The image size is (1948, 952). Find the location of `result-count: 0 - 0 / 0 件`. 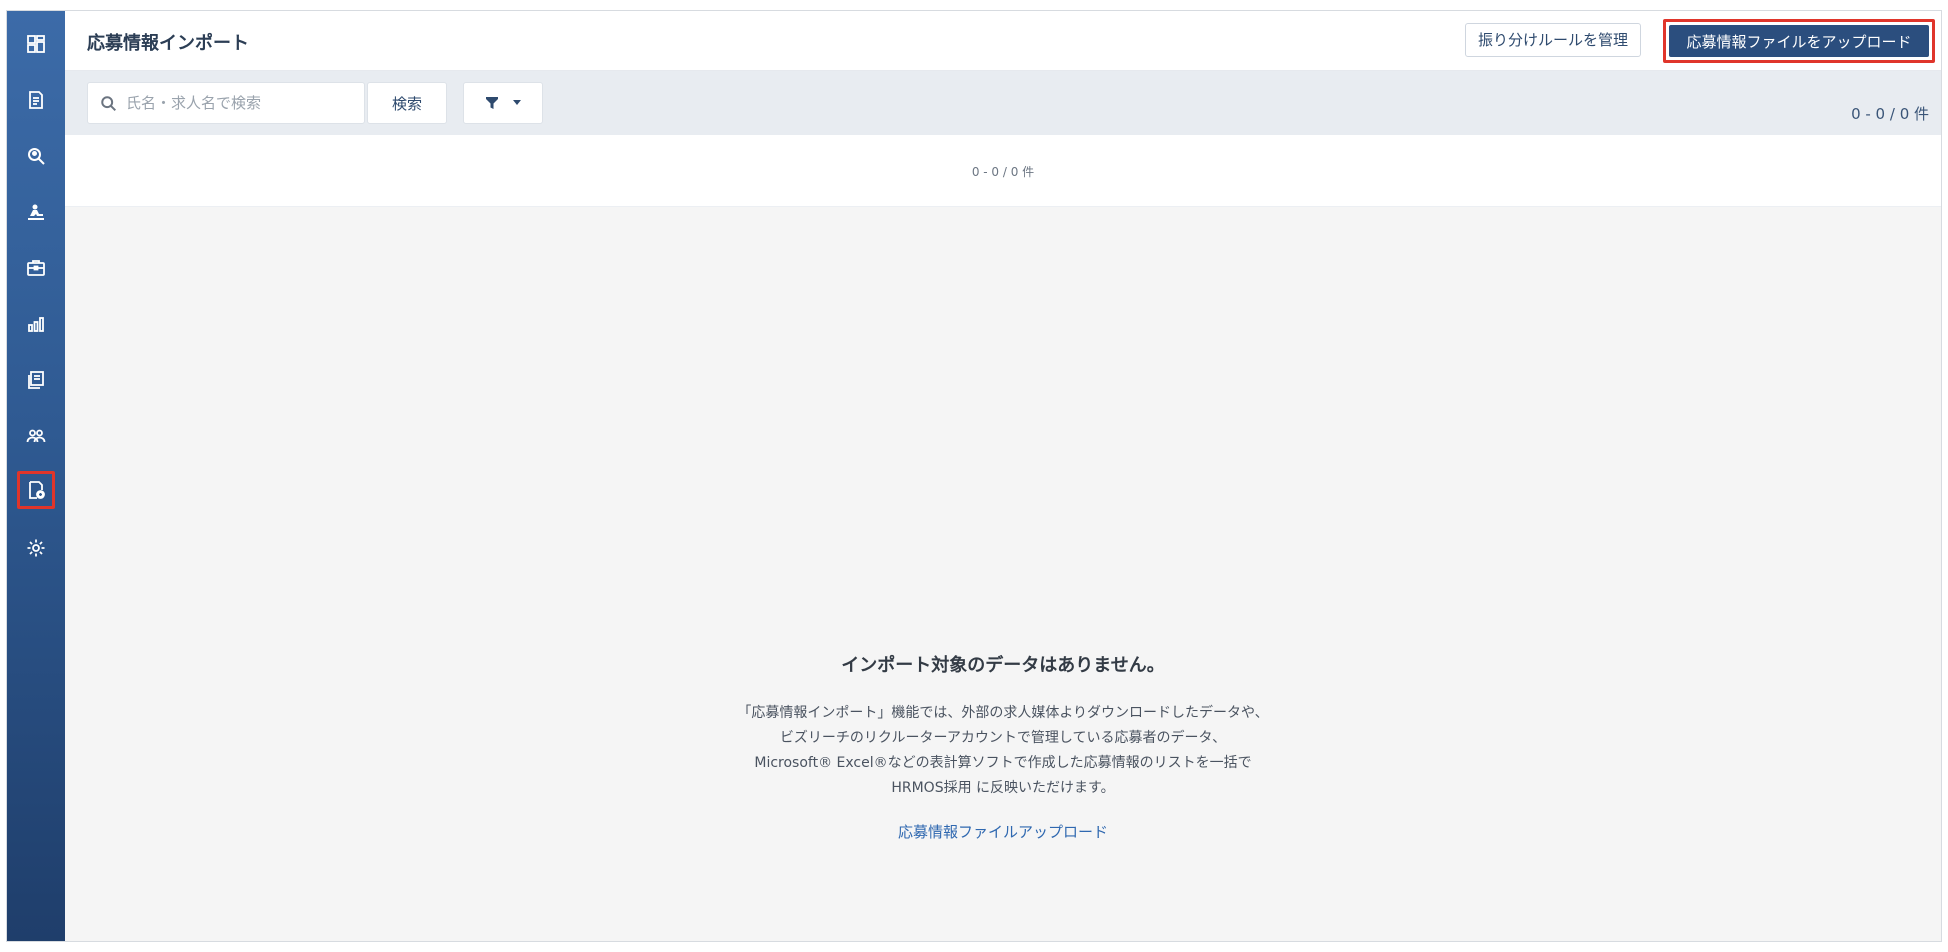

result-count: 0 - 0 / 0 件 is located at coordinates (1003, 172).